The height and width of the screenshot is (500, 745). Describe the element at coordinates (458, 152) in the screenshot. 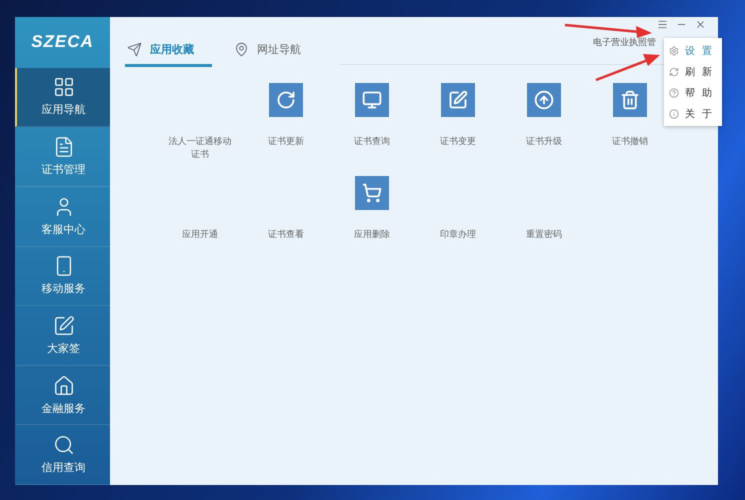

I see `app-label: 证书变更` at that location.